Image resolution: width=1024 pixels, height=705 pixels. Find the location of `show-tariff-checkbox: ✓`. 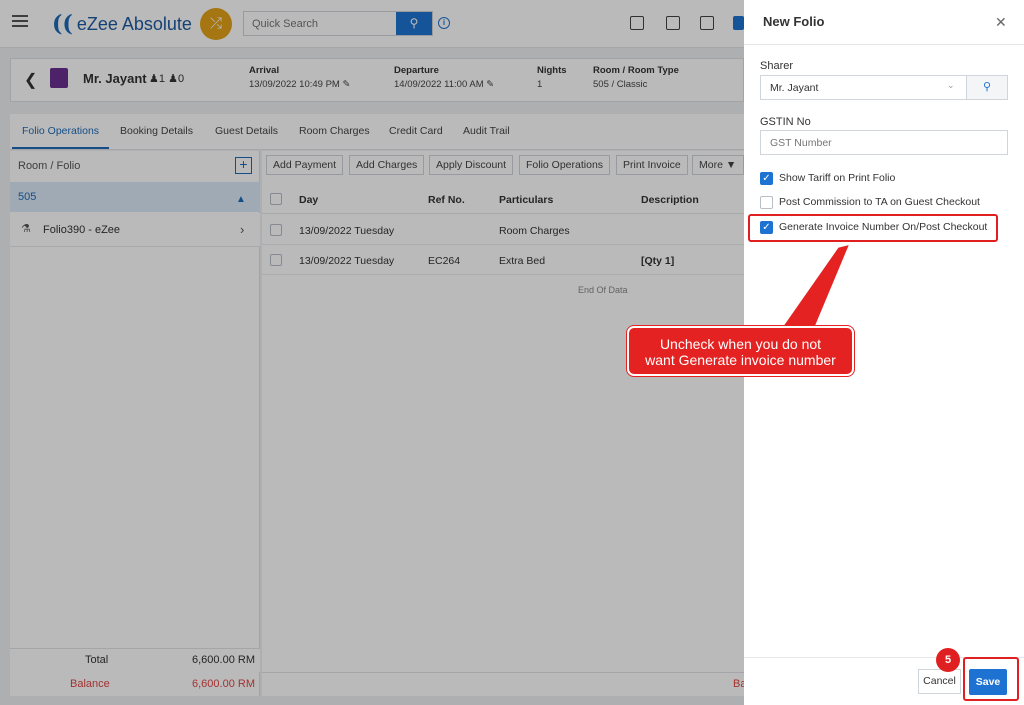

show-tariff-checkbox: ✓ is located at coordinates (766, 178).